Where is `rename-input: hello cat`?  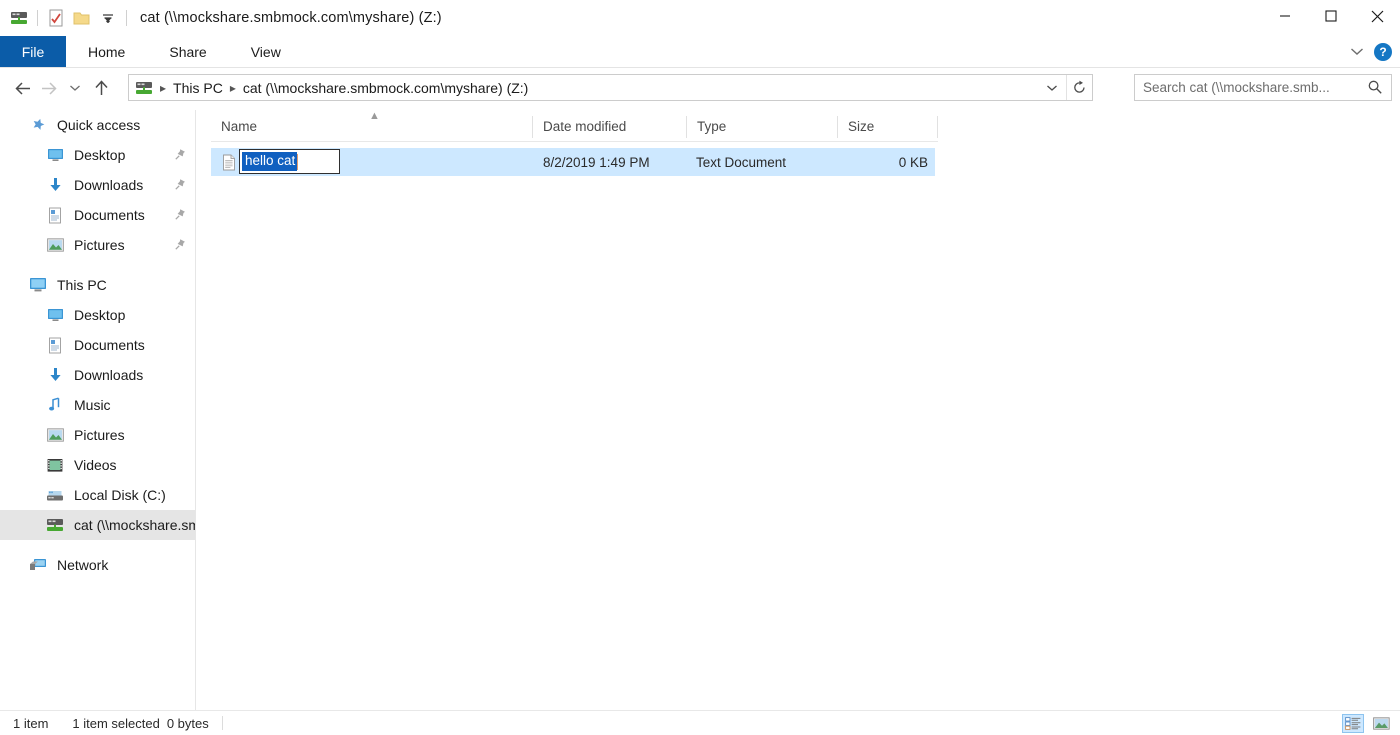
rename-input: hello cat is located at coordinates (289, 161).